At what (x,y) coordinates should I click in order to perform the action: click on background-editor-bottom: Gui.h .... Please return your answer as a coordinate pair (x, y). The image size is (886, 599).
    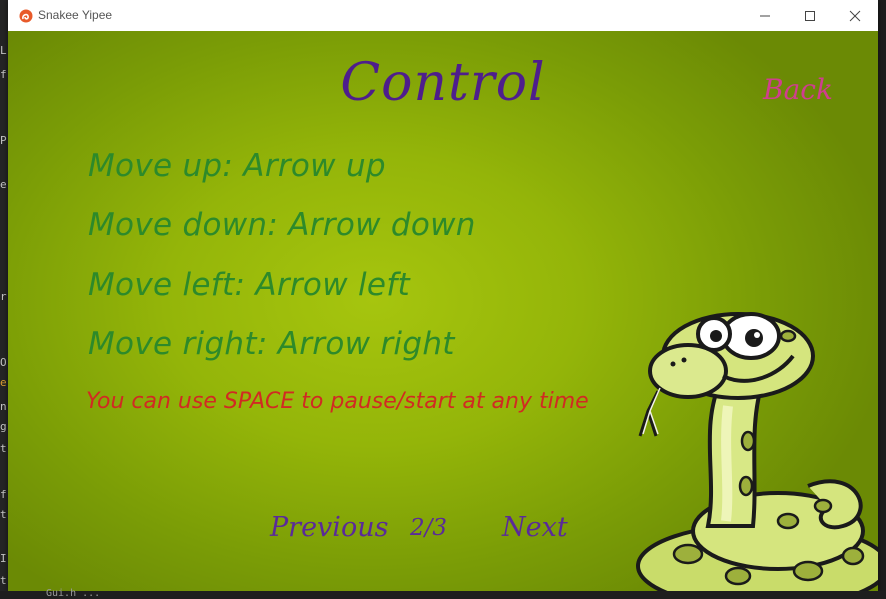
    Looking at the image, I should click on (443, 593).